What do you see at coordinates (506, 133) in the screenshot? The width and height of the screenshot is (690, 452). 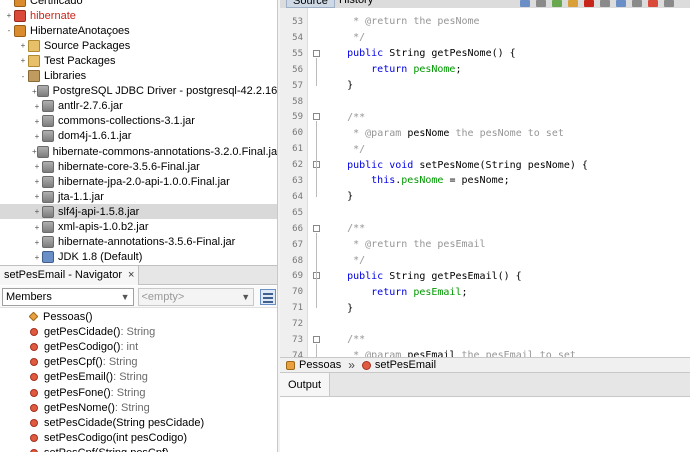 I see `code-line: * @param pesNome the pesNome to set` at bounding box center [506, 133].